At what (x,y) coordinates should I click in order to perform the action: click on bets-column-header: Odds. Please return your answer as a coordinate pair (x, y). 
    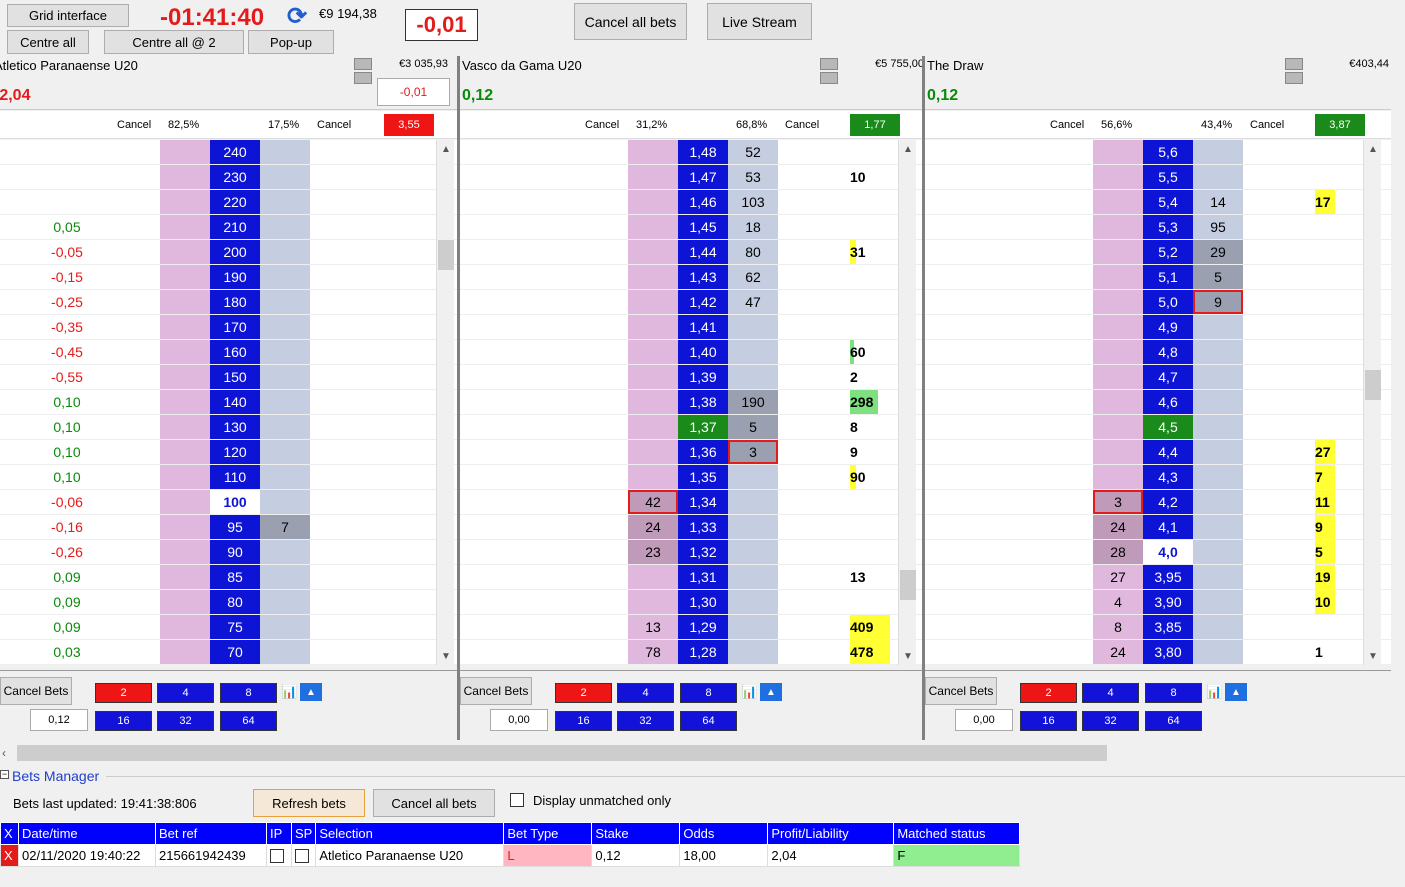
    Looking at the image, I should click on (724, 833).